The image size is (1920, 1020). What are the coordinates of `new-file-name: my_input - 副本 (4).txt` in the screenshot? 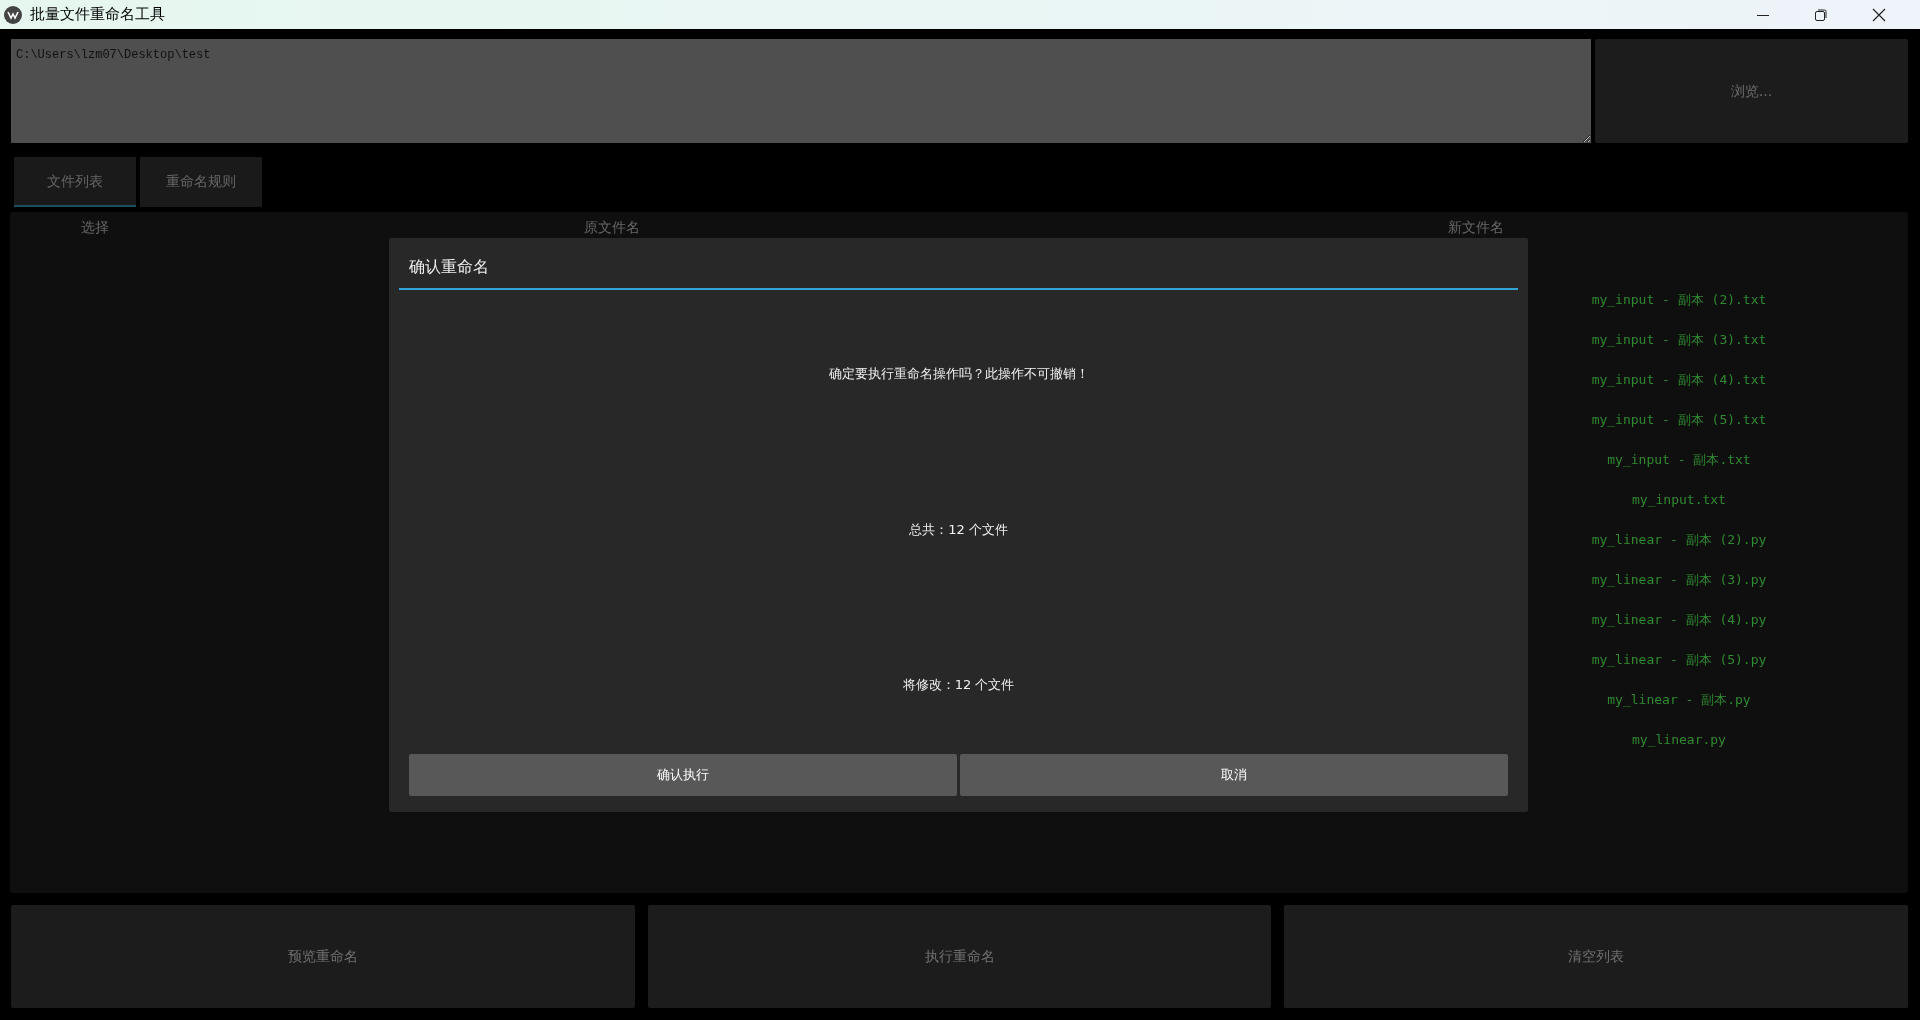 It's located at (1679, 380).